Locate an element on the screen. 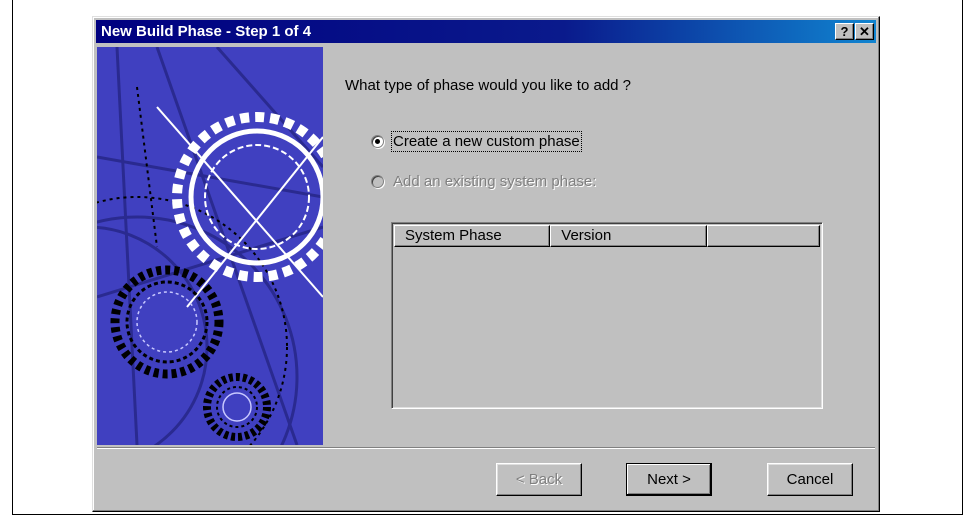  list-header: System Phase Version is located at coordinates (607, 236).